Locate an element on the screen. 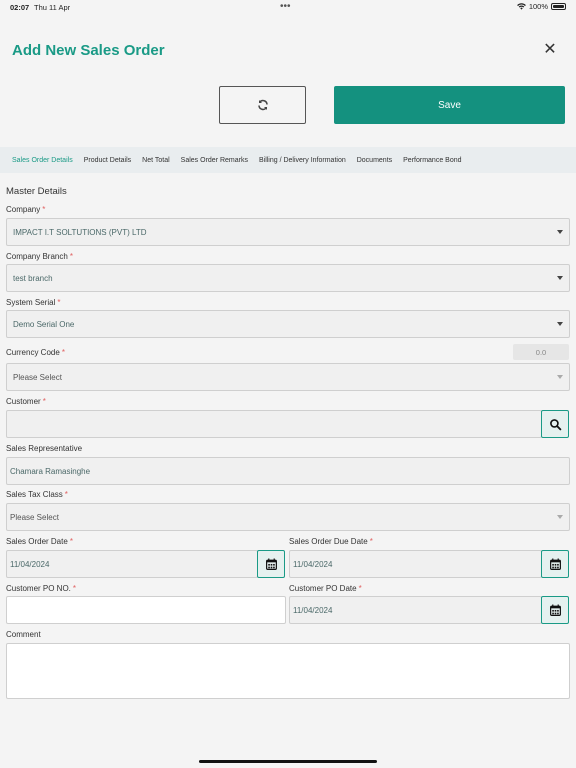 Image resolution: width=576 pixels, height=768 pixels. system-serial-label: System Serial * is located at coordinates (33, 302).